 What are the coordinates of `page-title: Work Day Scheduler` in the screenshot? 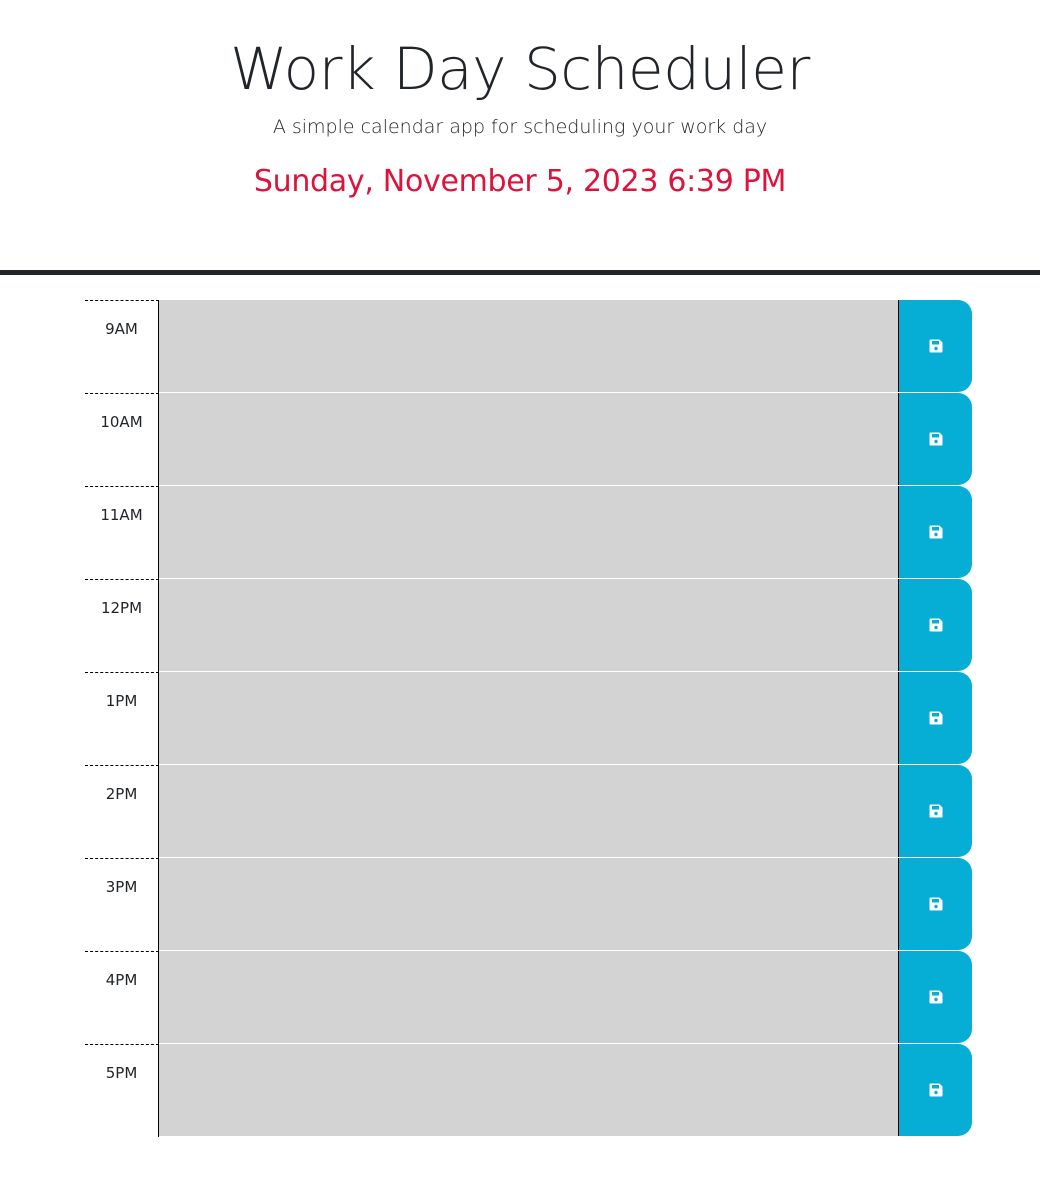 It's located at (520, 69).